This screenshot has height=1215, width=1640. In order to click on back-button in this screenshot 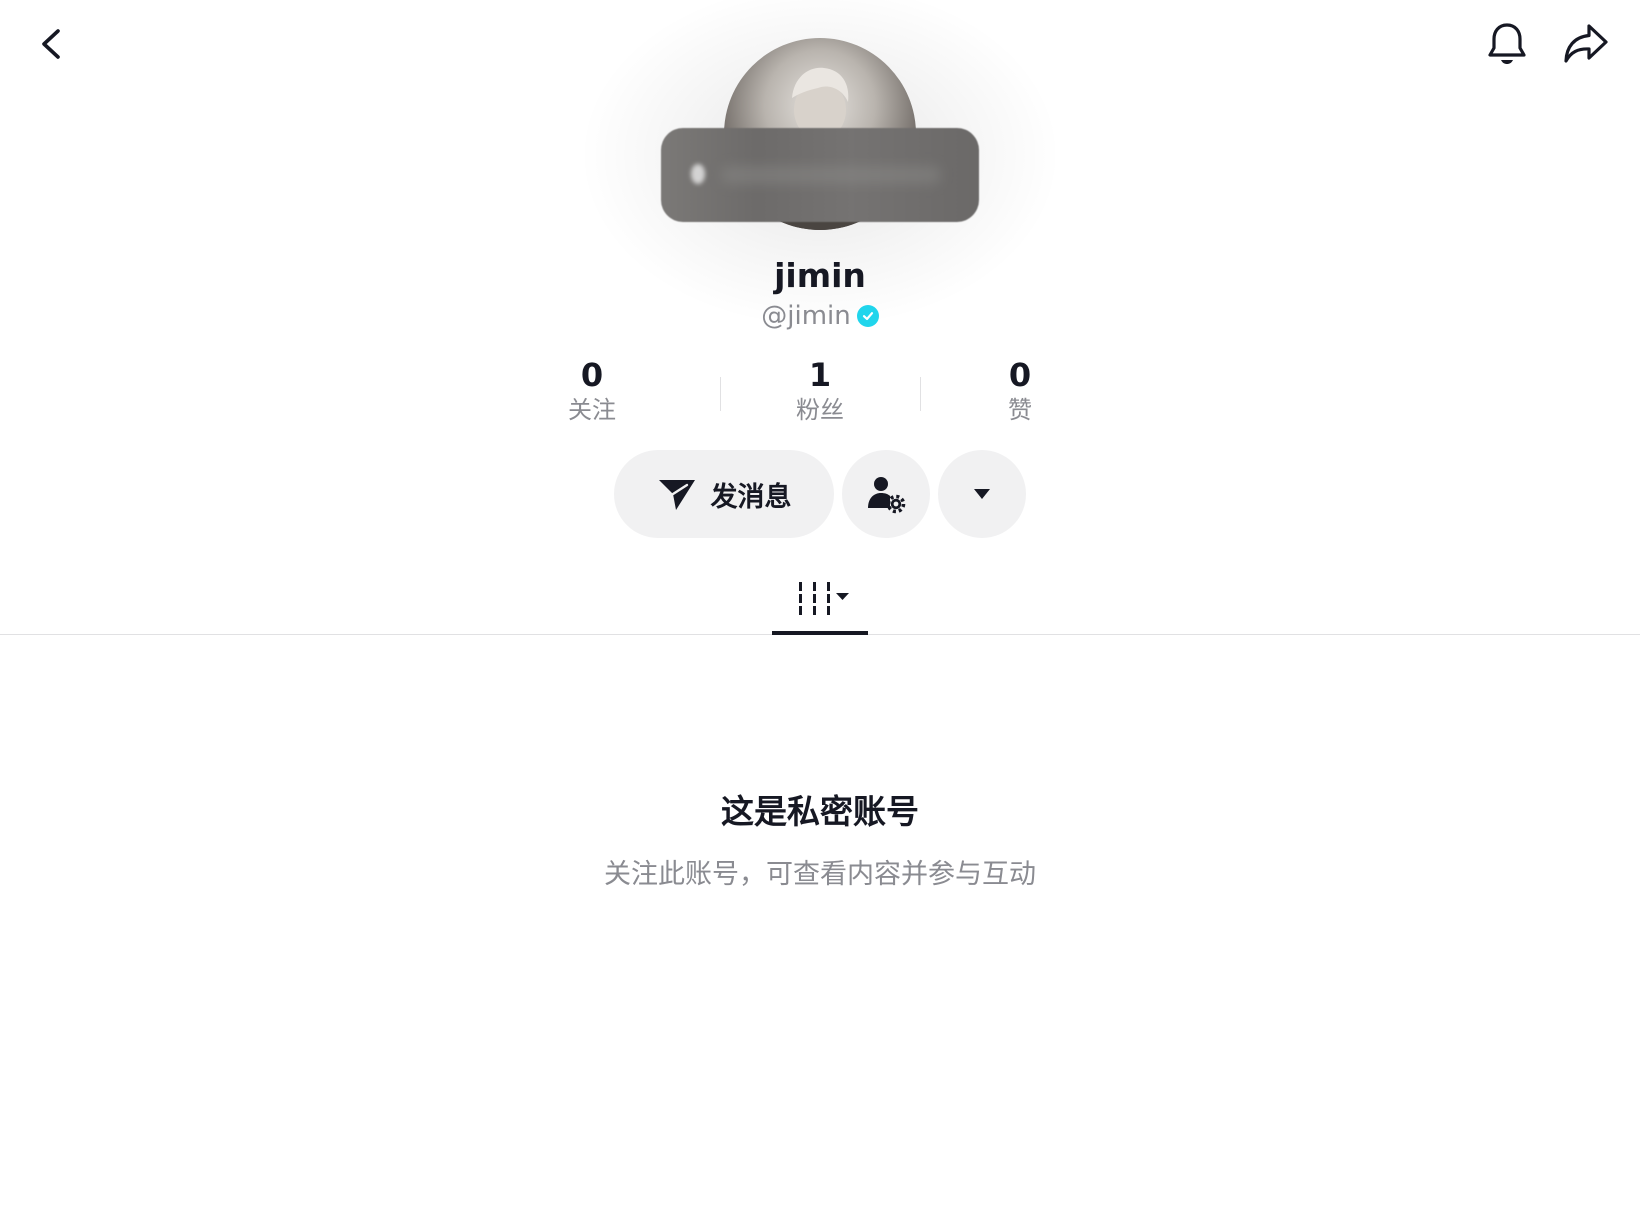, I will do `click(52, 44)`.